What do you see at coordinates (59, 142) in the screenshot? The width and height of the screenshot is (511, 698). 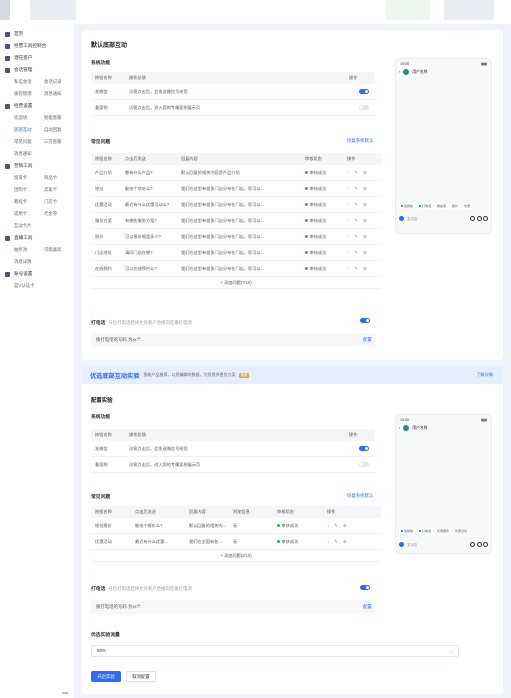 I see `sidebar-item: 三方客服` at bounding box center [59, 142].